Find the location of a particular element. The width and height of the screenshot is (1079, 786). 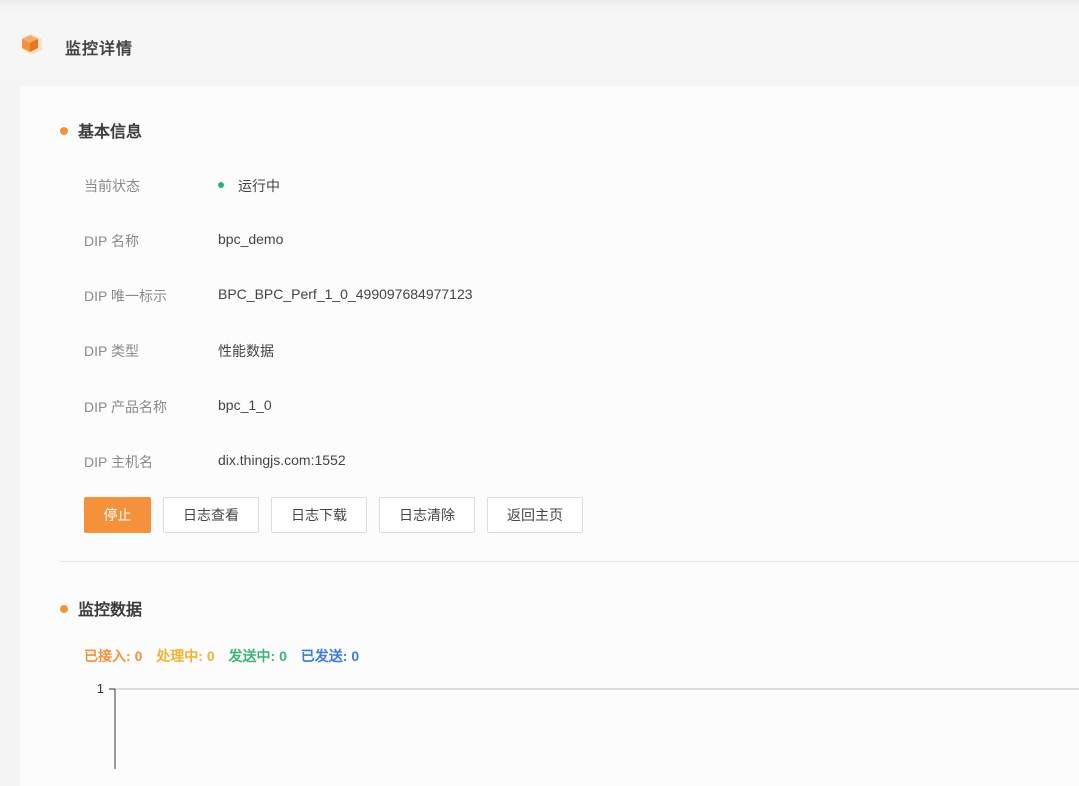

cube-logo-icon is located at coordinates (32, 44).